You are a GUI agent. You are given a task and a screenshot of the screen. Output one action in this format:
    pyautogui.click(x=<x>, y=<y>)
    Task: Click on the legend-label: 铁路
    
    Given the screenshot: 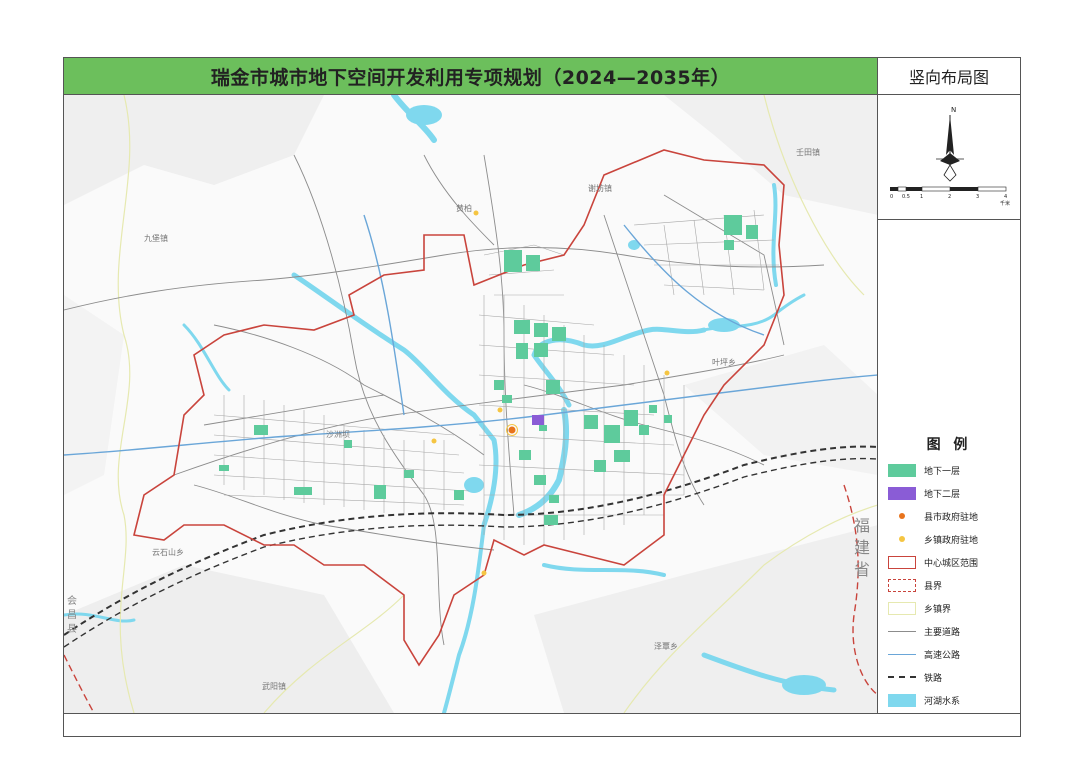 What is the action you would take?
    pyautogui.click(x=933, y=678)
    